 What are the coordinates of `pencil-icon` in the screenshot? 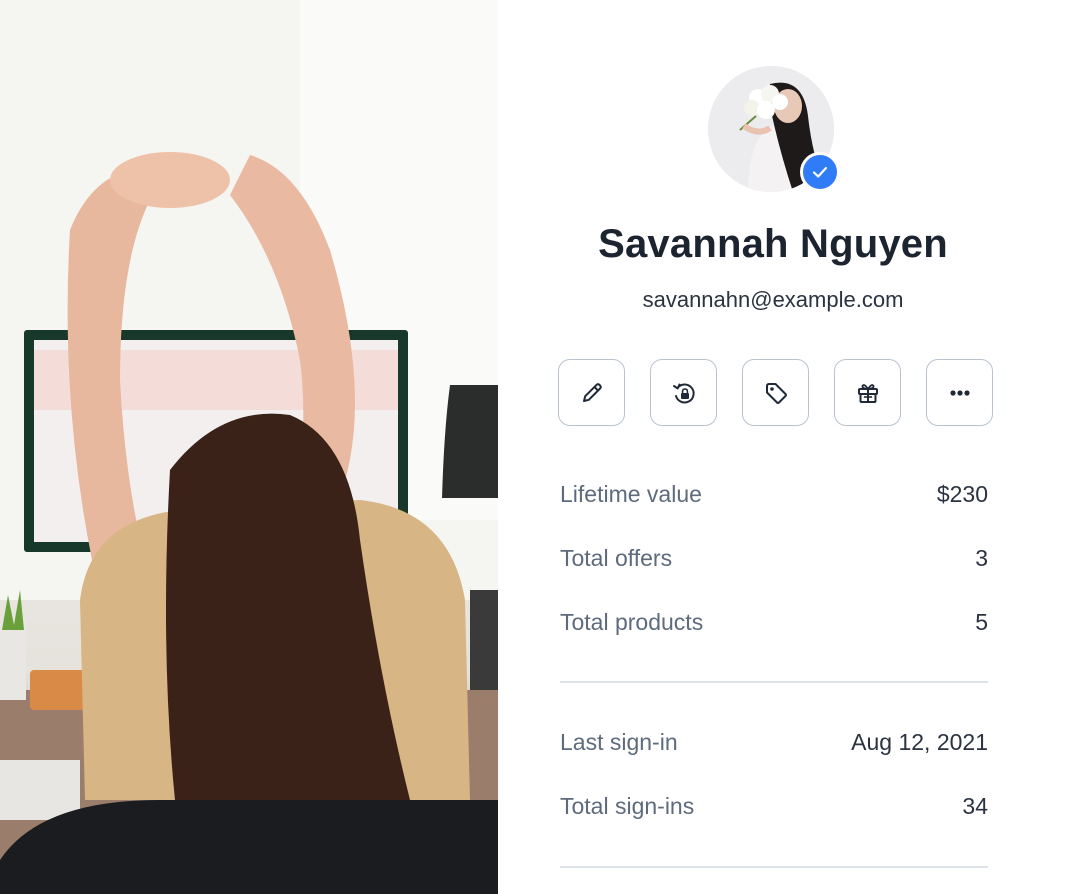 It's located at (592, 392).